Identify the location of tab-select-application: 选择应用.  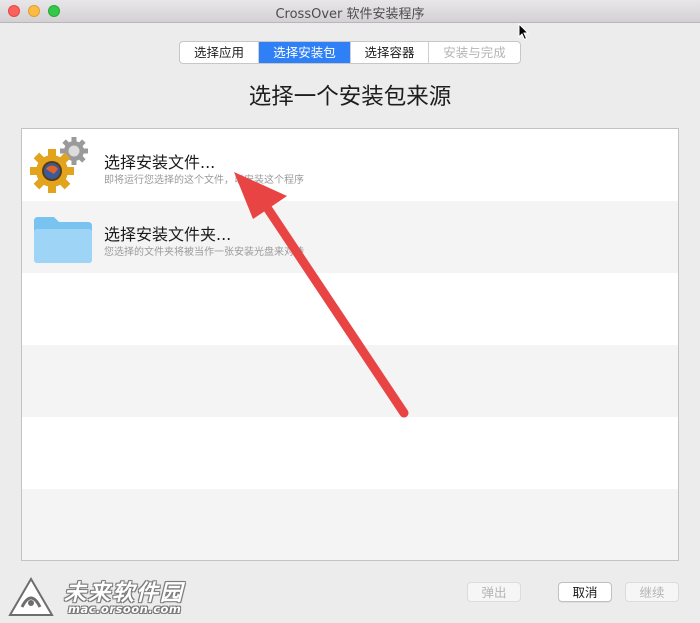
(219, 52).